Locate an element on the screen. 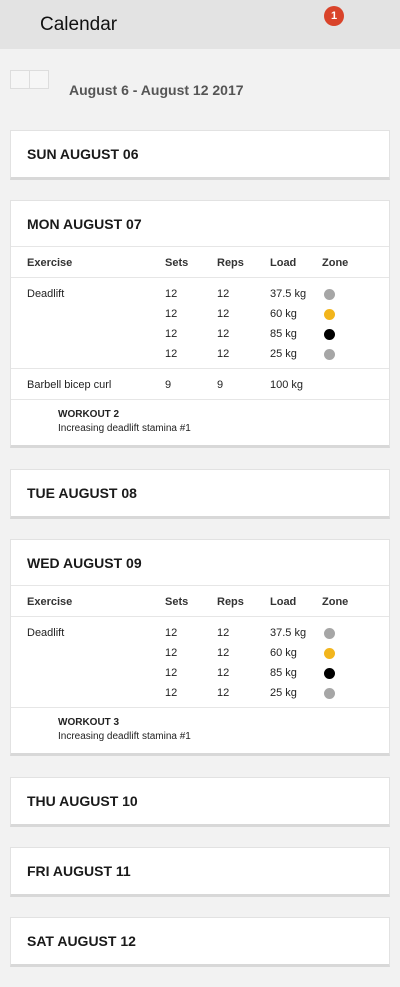  next-week-button is located at coordinates (39, 79).